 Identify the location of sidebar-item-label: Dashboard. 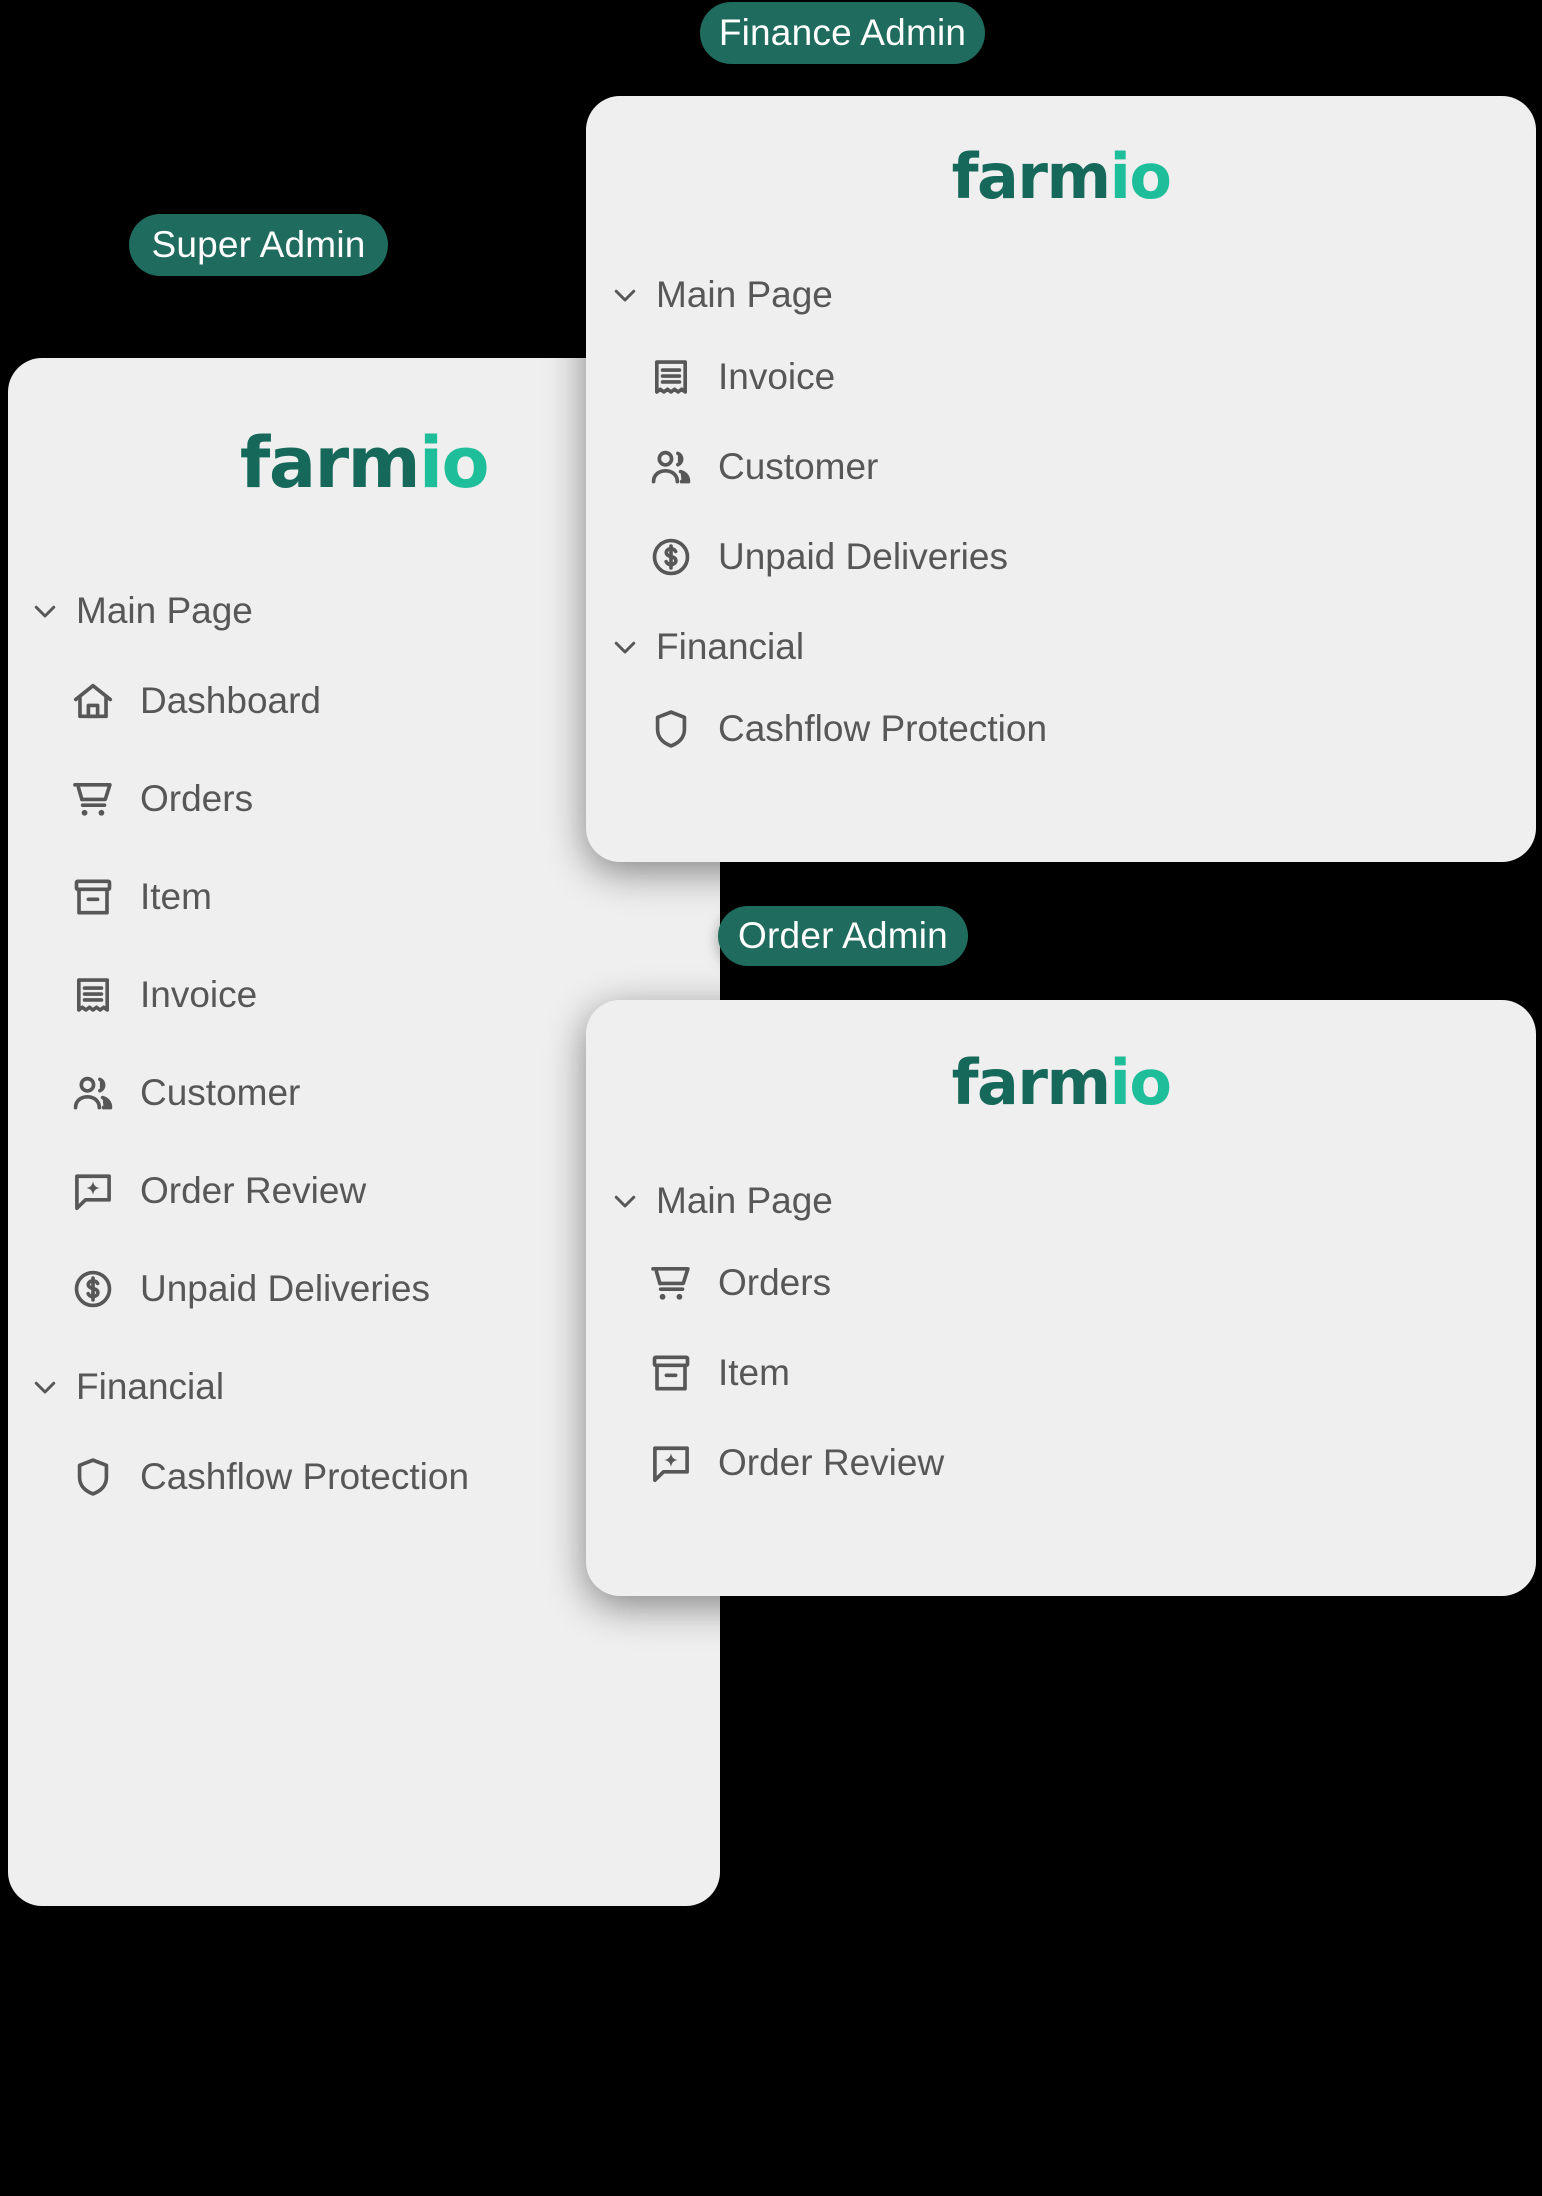
(231, 700).